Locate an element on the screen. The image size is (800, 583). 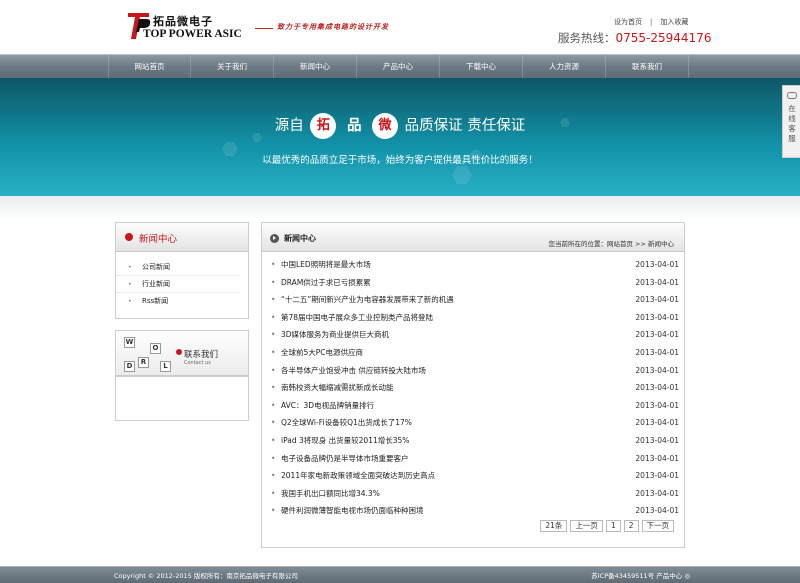
news-row: • 全球前5大PC电源供应商 2013-04-01 is located at coordinates (475, 353).